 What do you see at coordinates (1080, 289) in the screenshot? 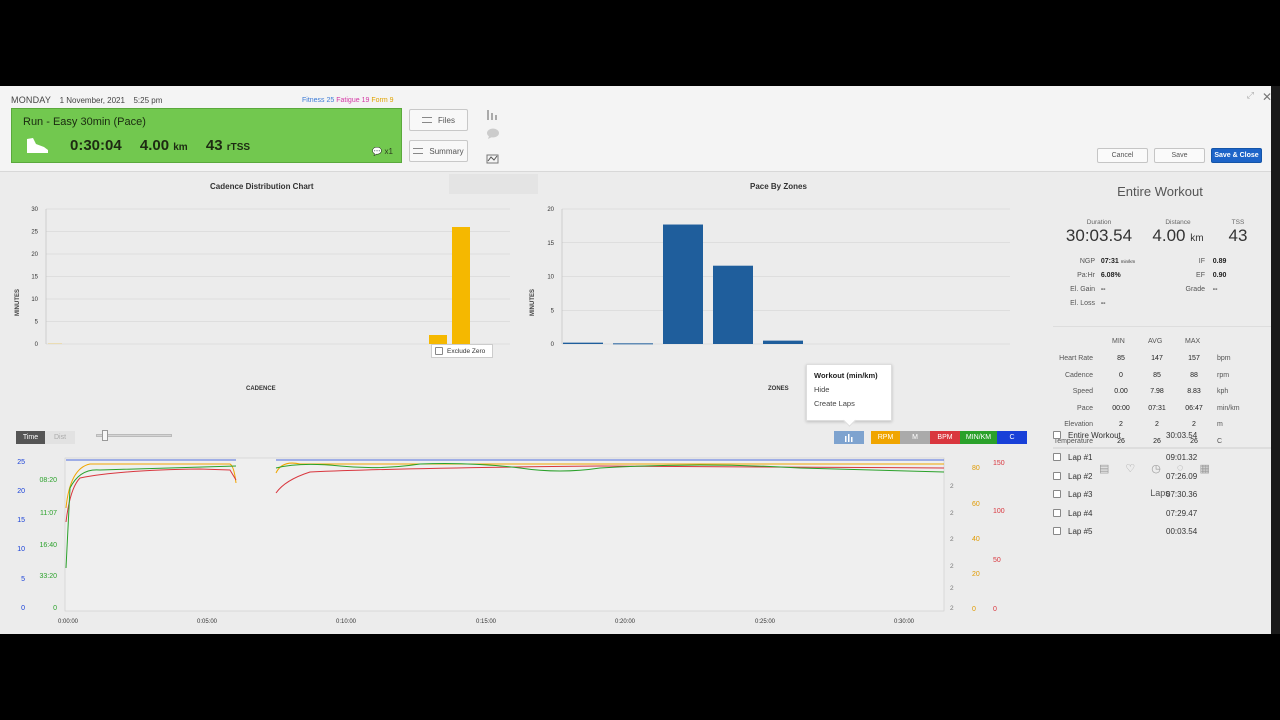
I see `elgain-row: El. Gain --` at bounding box center [1080, 289].